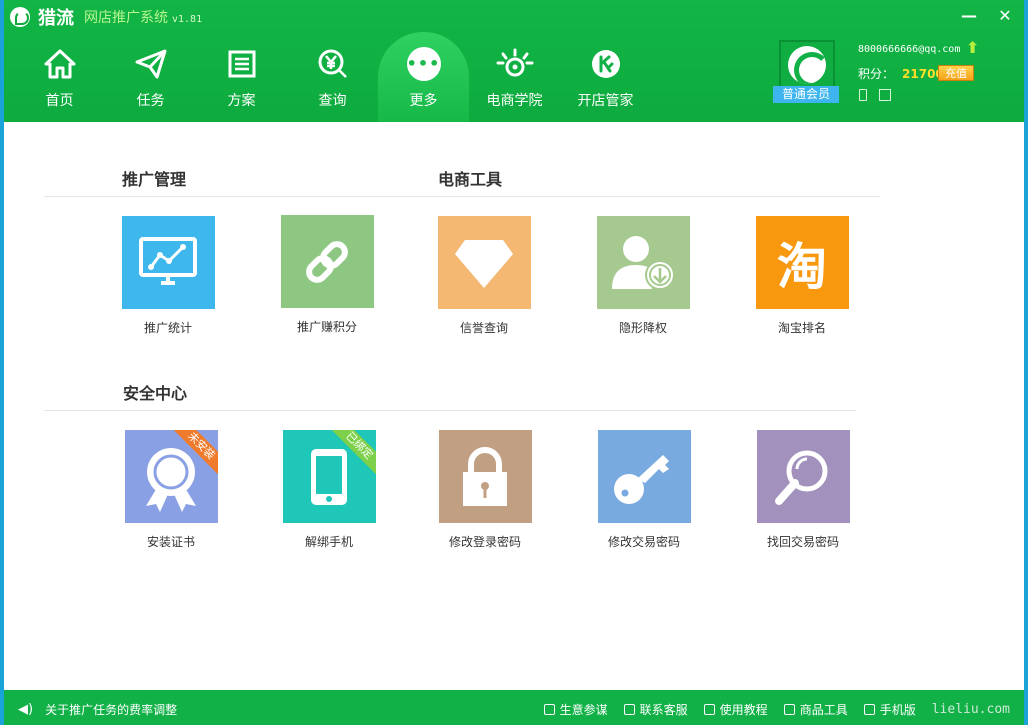 The height and width of the screenshot is (725, 1028). What do you see at coordinates (423, 101) in the screenshot?
I see `nav-label: 更多` at bounding box center [423, 101].